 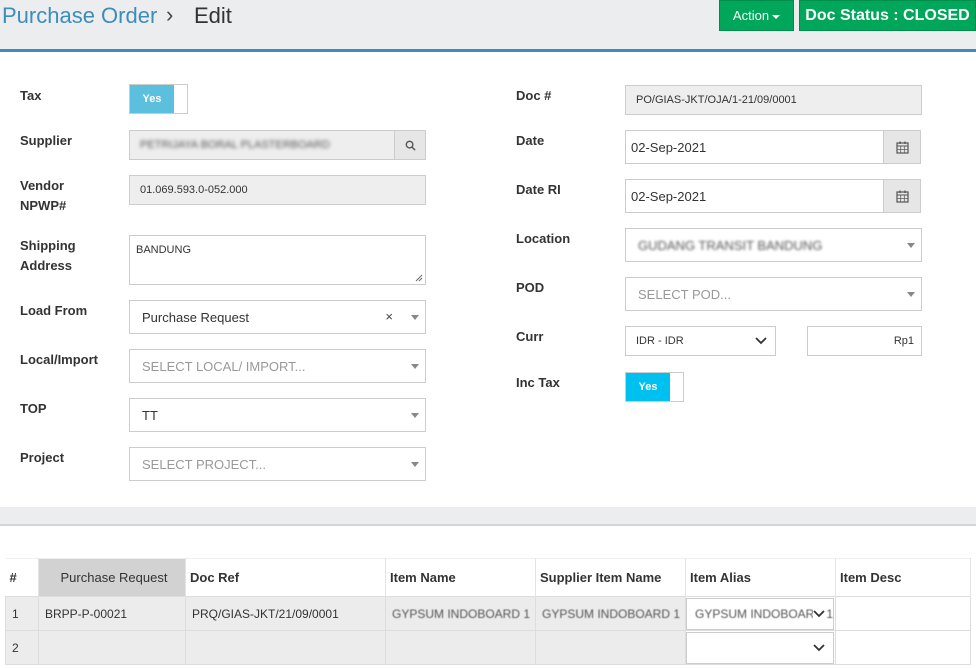 I want to click on breadcrumb-purchase-order: Purchase Order, so click(x=79, y=16).